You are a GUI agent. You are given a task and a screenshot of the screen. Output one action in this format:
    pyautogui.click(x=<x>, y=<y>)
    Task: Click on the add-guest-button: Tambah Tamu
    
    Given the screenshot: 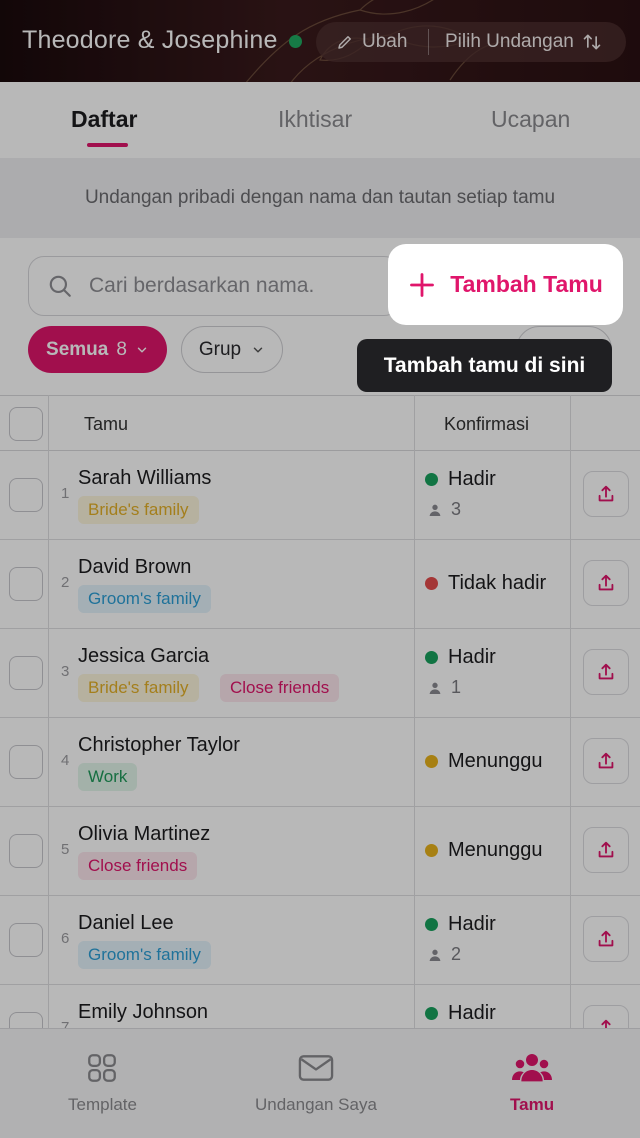 What is the action you would take?
    pyautogui.click(x=505, y=284)
    